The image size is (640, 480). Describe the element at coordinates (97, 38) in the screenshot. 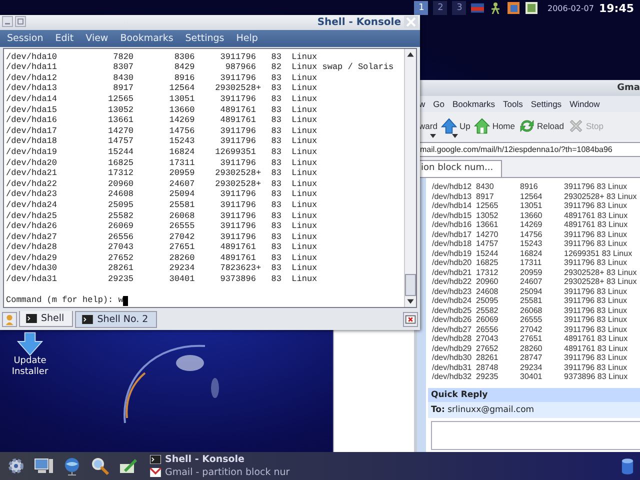

I see `menu-item: View` at that location.